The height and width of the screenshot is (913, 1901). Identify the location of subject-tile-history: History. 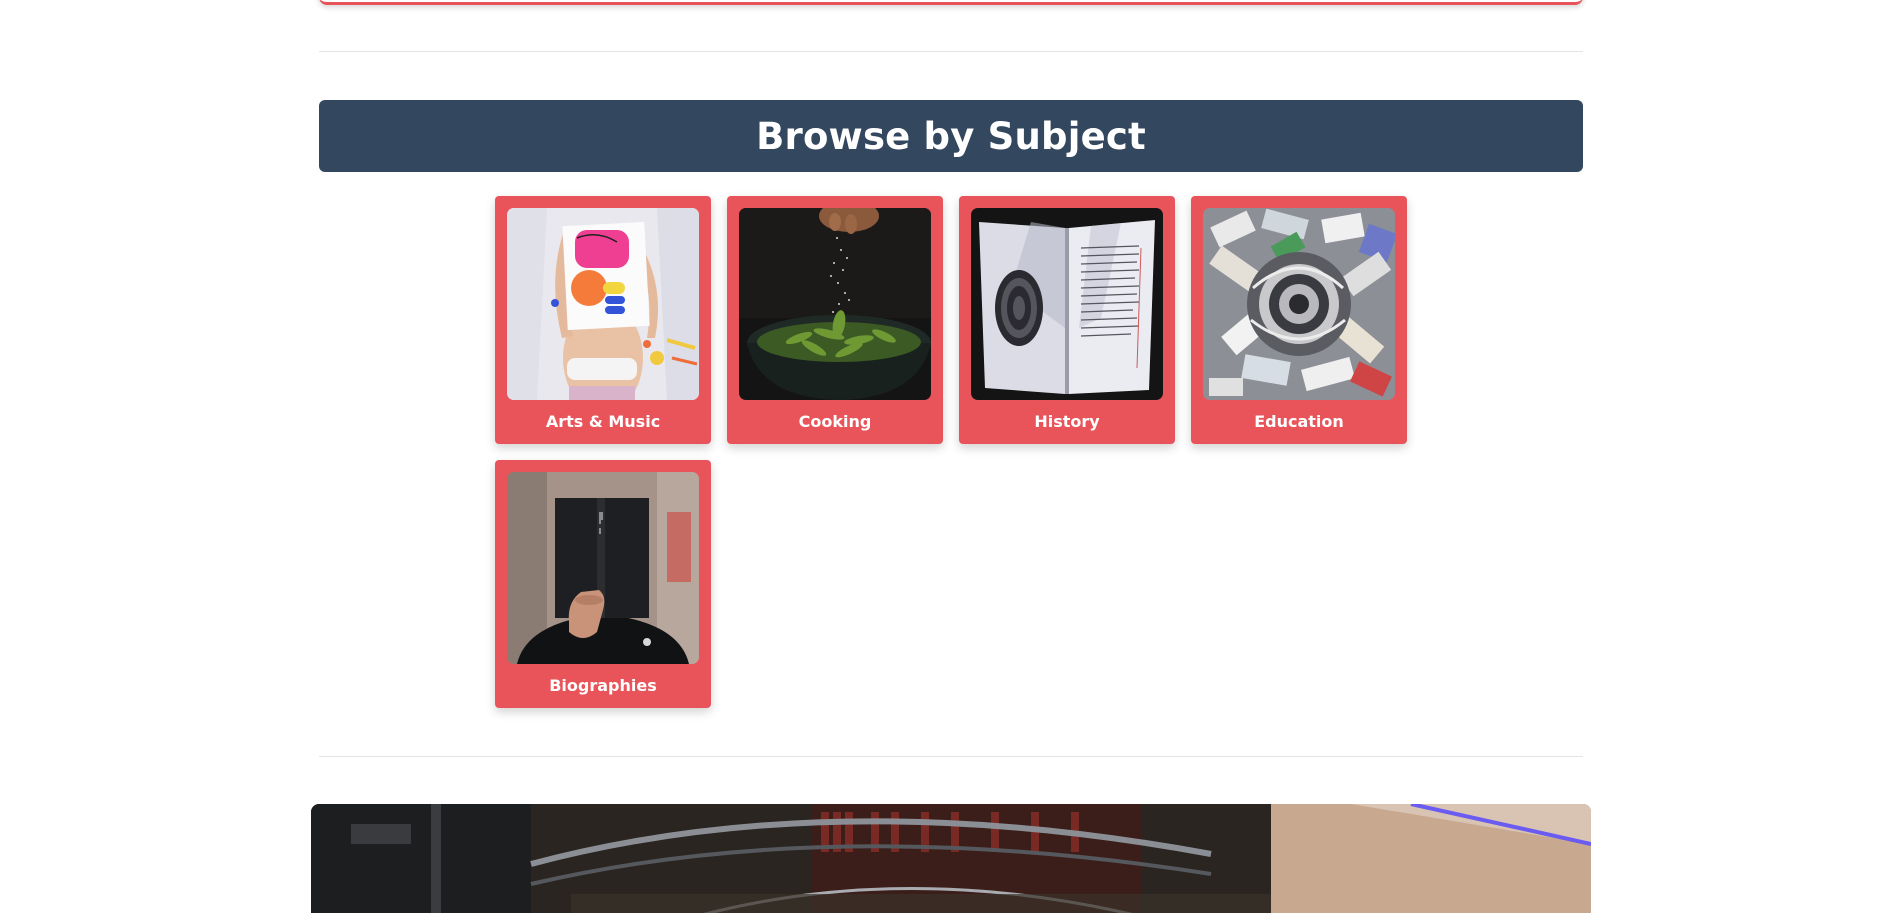
(1067, 320).